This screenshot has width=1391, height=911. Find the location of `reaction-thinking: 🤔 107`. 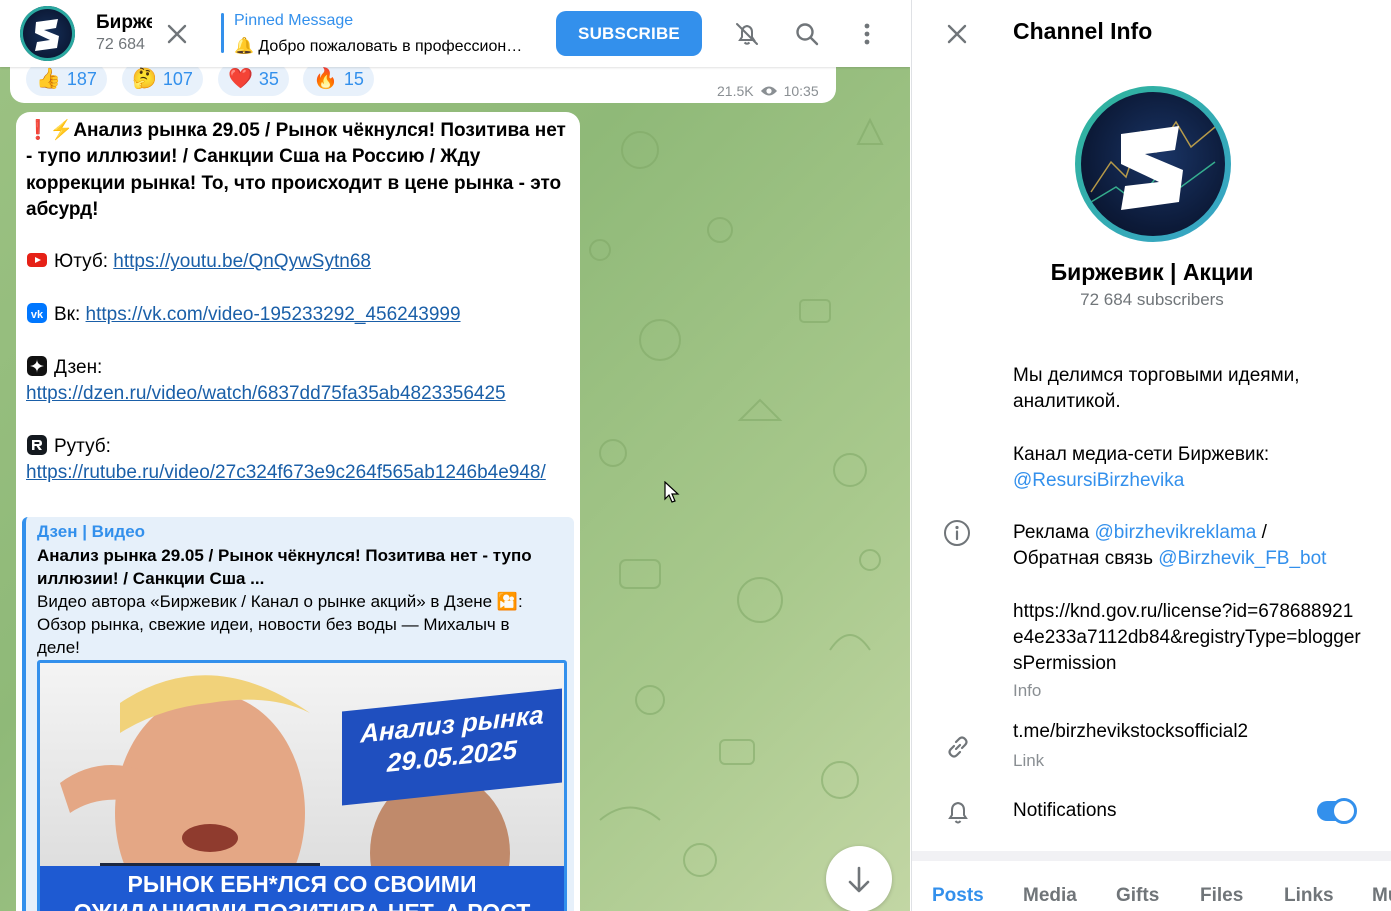

reaction-thinking: 🤔 107 is located at coordinates (162, 79).